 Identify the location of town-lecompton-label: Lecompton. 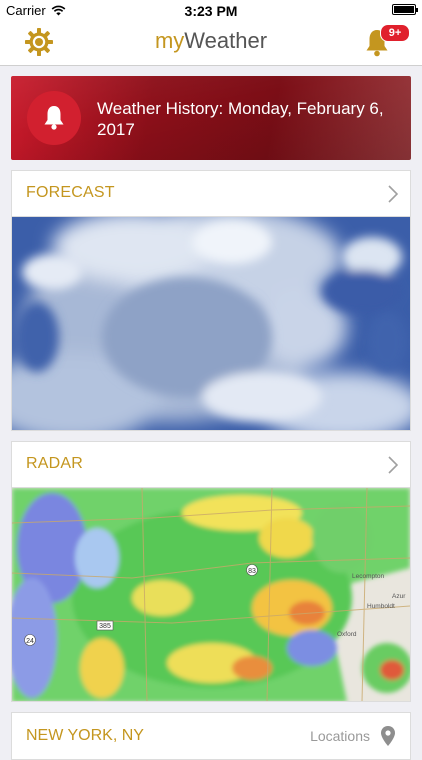
(368, 576).